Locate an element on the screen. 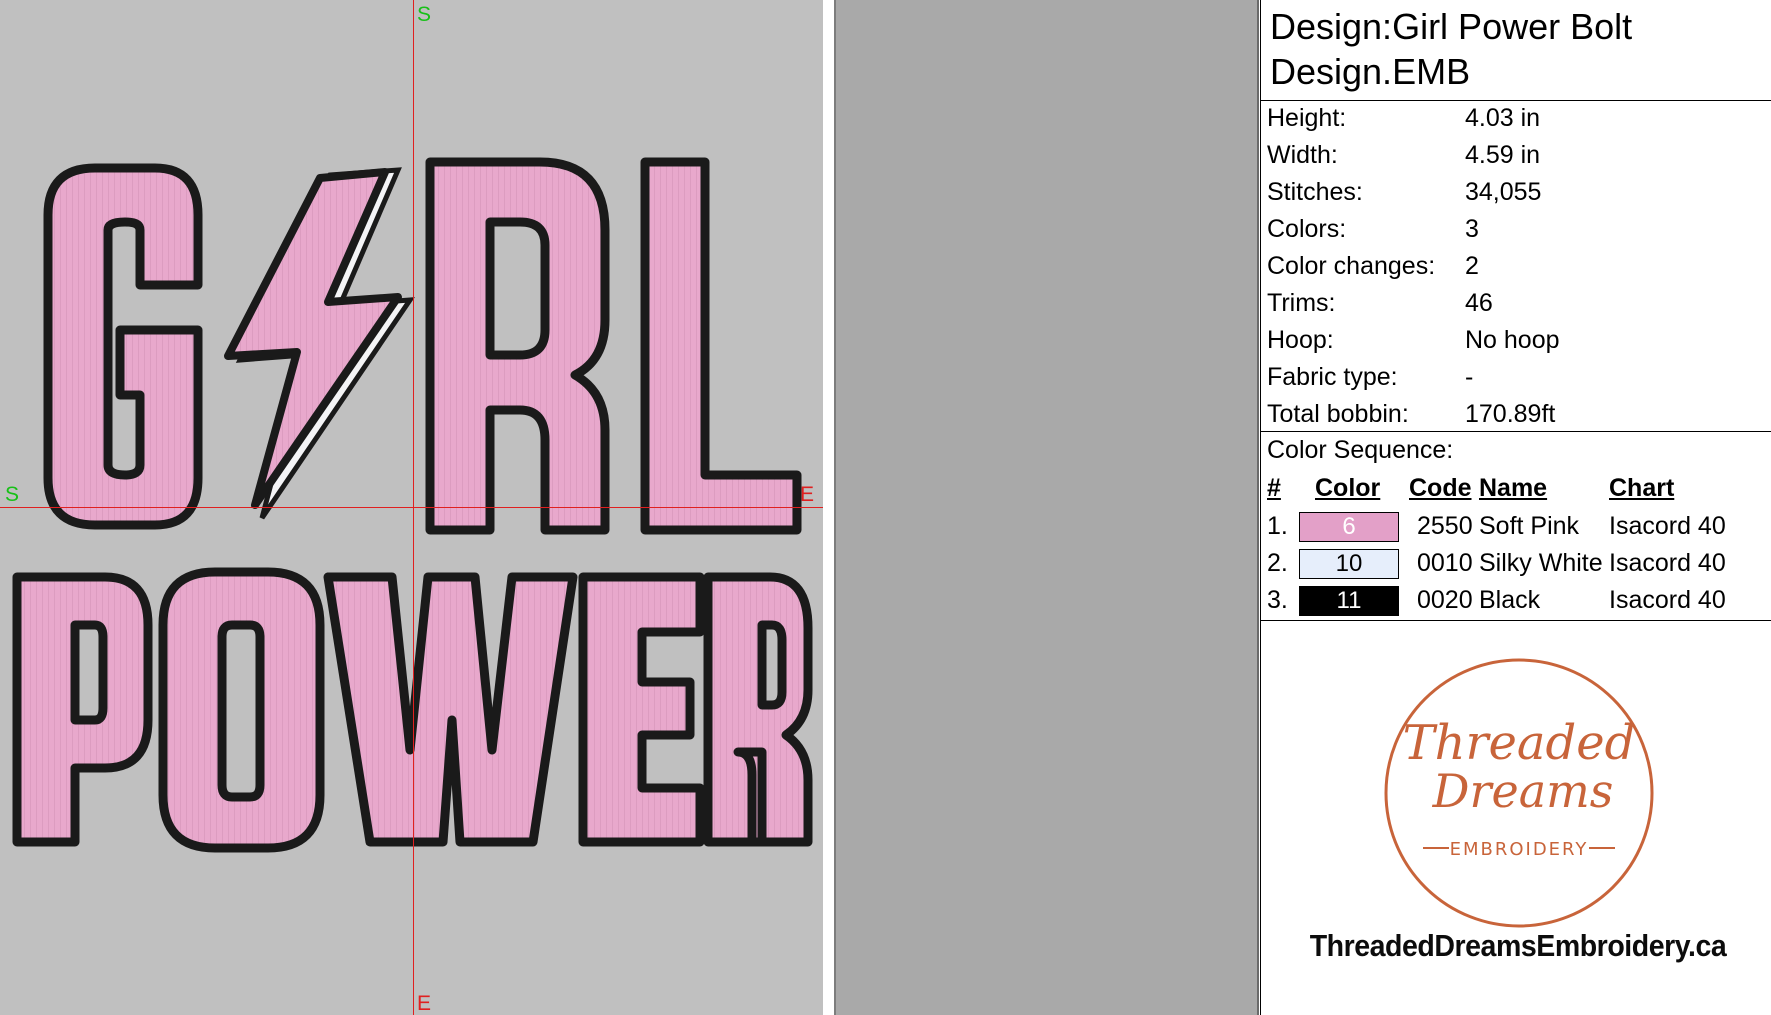  thread-code: 0010 is located at coordinates (1445, 563).